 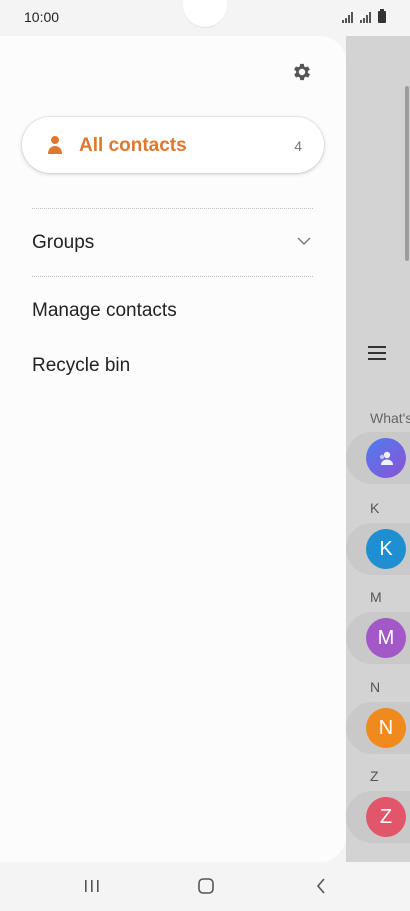 What do you see at coordinates (386, 638) in the screenshot?
I see `avatar: M` at bounding box center [386, 638].